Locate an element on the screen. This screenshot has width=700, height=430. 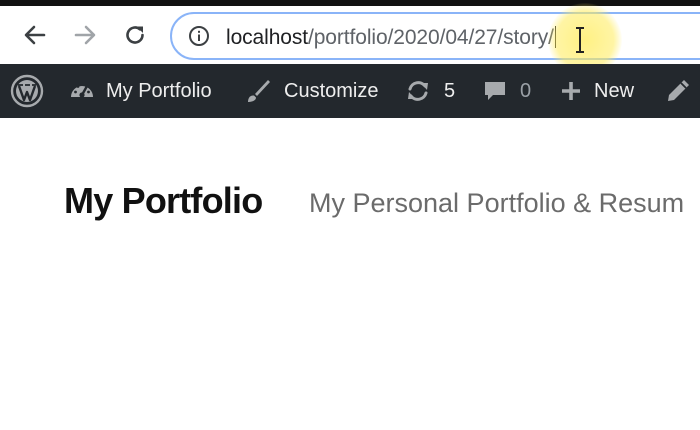
site-description: My Personal Portfolio & Resum is located at coordinates (497, 203).